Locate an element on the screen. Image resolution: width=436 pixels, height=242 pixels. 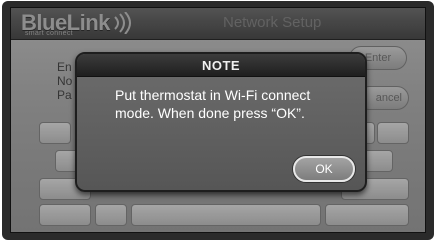
dialog-title: NOTE is located at coordinates (221, 65).